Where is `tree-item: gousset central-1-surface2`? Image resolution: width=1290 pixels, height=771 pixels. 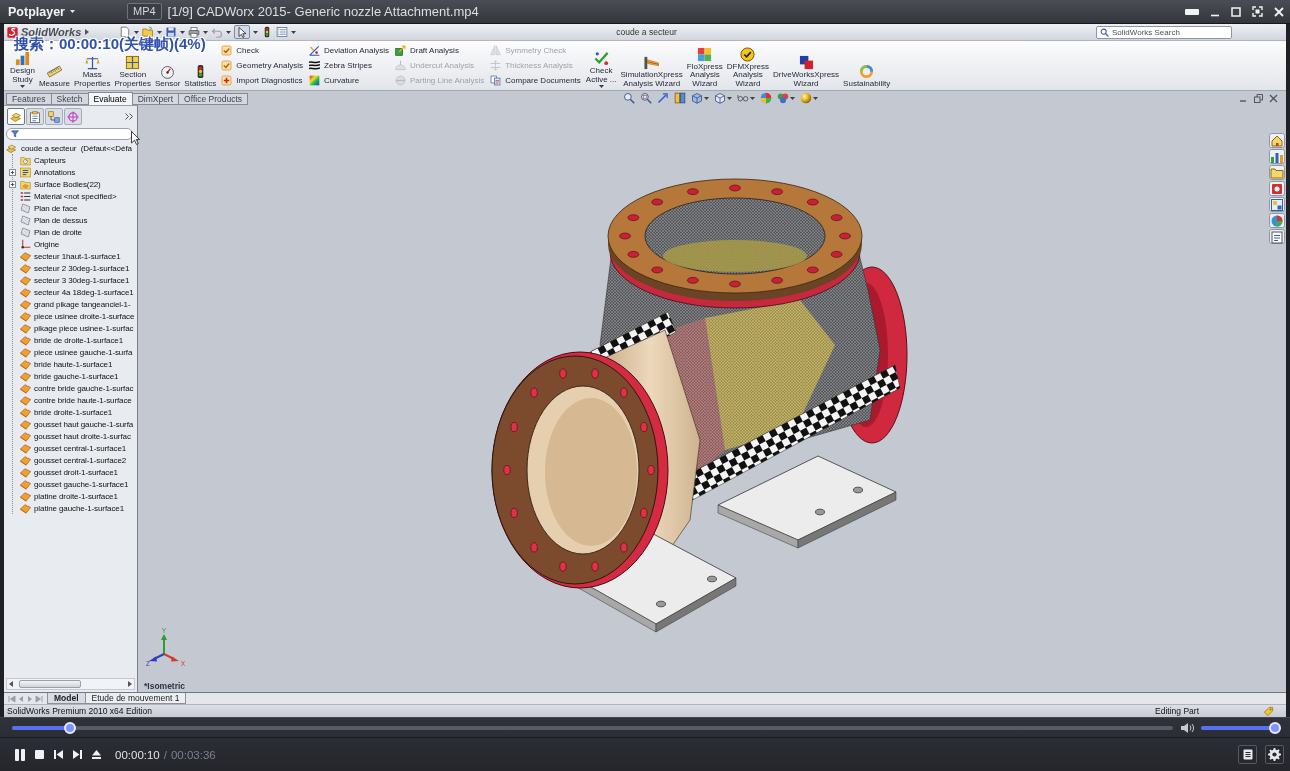
tree-item: gousset central-1-surface2 is located at coordinates (80, 460).